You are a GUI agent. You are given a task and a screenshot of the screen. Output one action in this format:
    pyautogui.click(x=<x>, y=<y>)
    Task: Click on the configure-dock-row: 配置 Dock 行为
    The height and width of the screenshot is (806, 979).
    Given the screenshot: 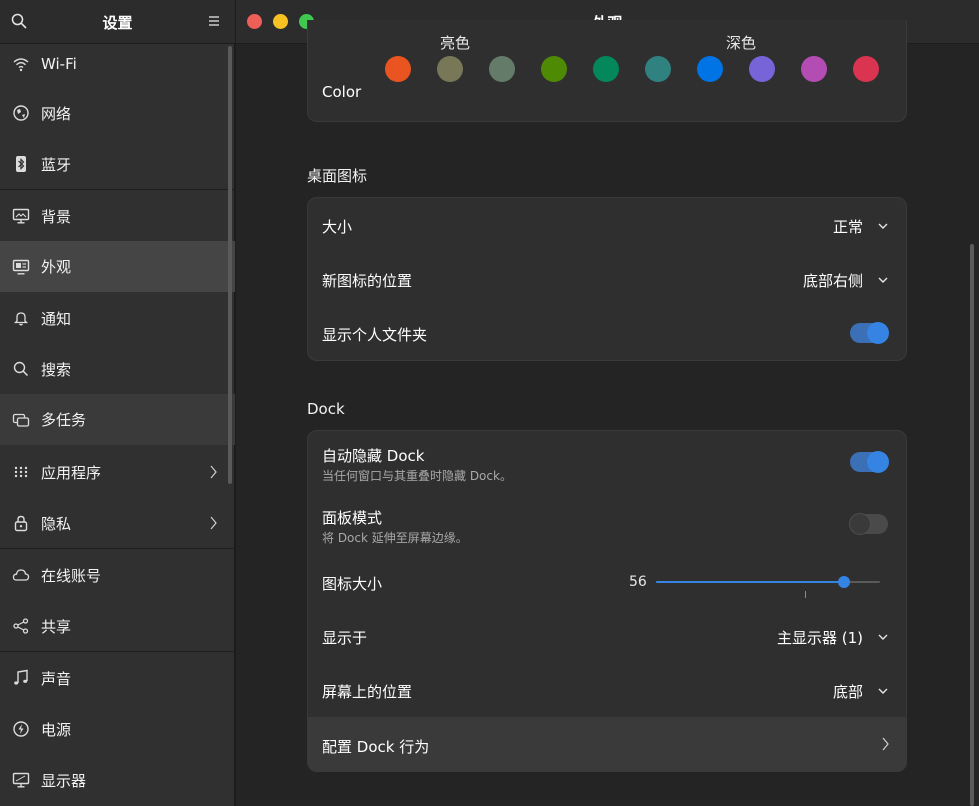 What is the action you would take?
    pyautogui.click(x=607, y=744)
    